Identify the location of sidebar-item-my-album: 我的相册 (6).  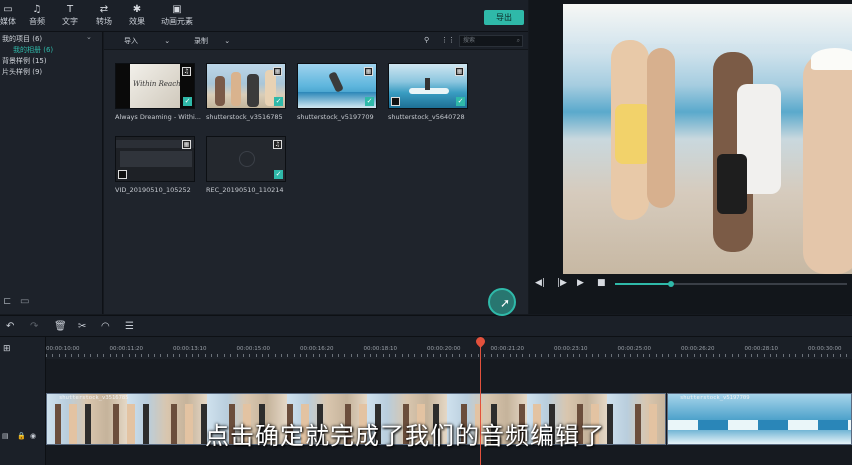
(33, 50).